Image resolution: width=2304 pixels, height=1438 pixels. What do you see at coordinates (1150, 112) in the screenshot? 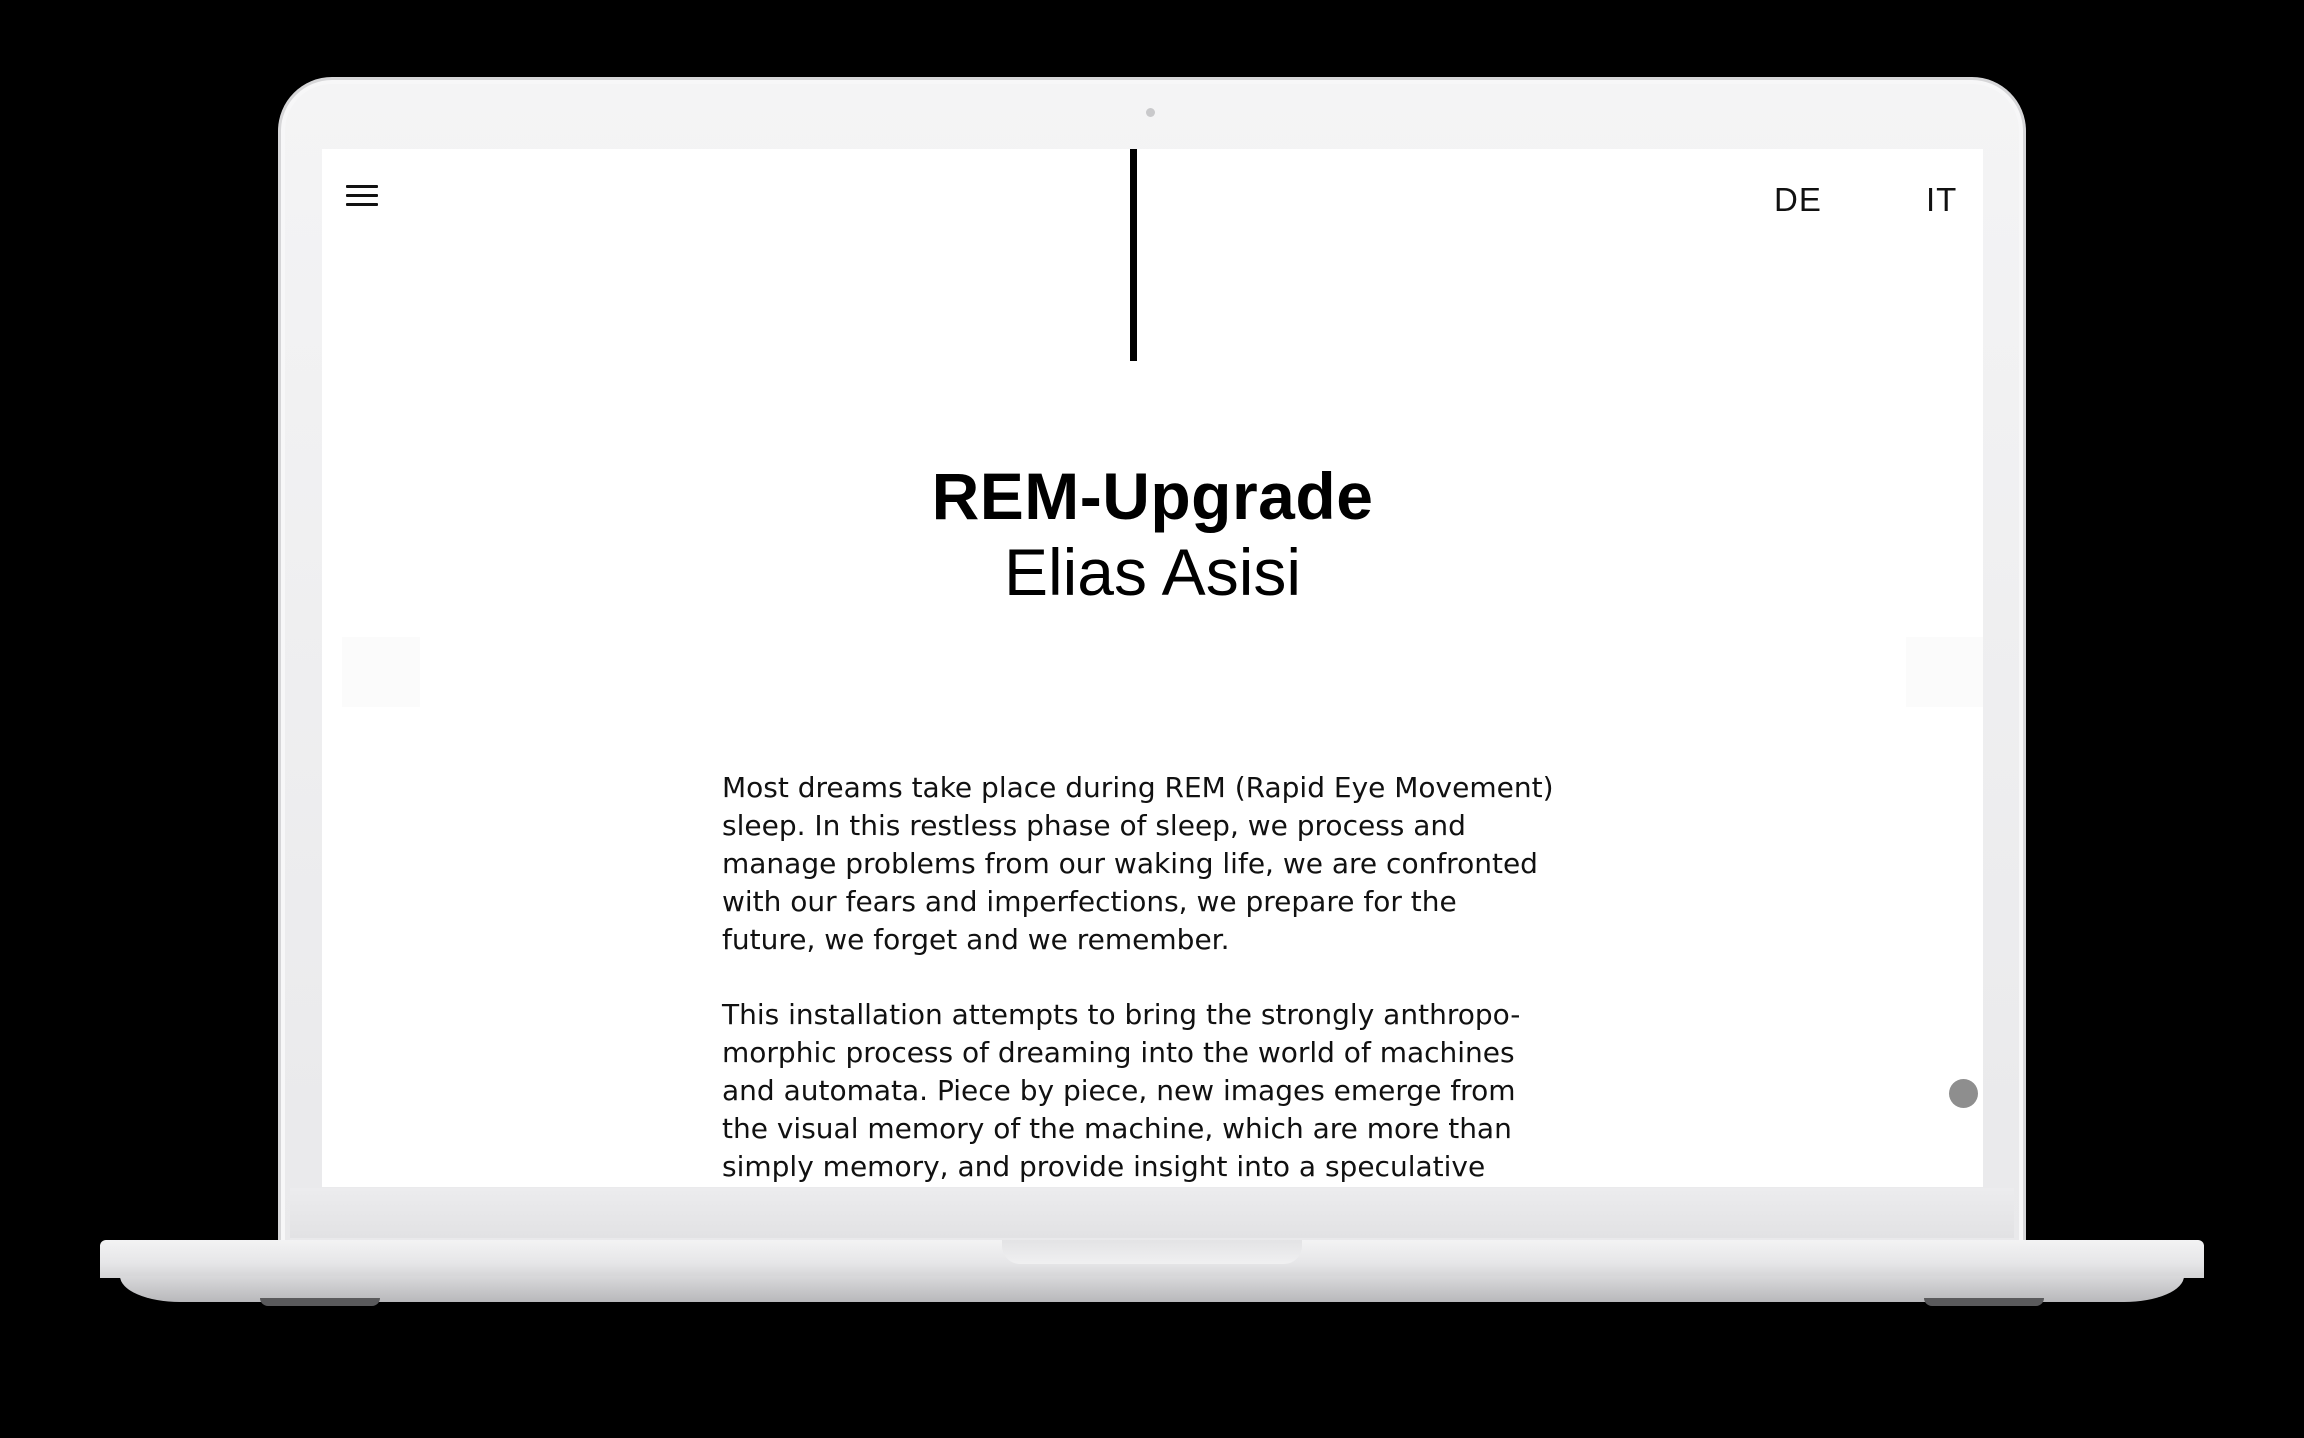
I see `camera-icon` at bounding box center [1150, 112].